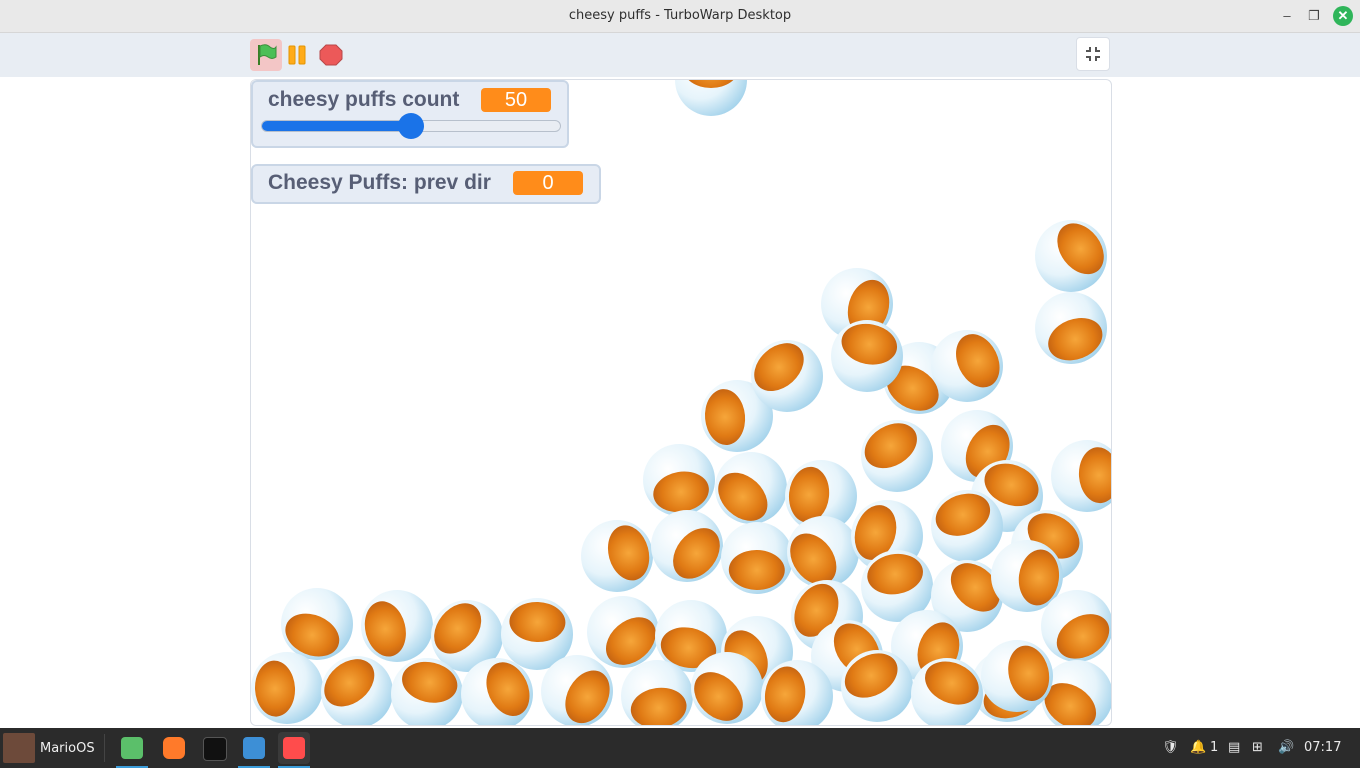  I want to click on taskbar: MarioOS 🛡 🔔 1 ▤ ⊞ 🔊 07:17, so click(680, 748).